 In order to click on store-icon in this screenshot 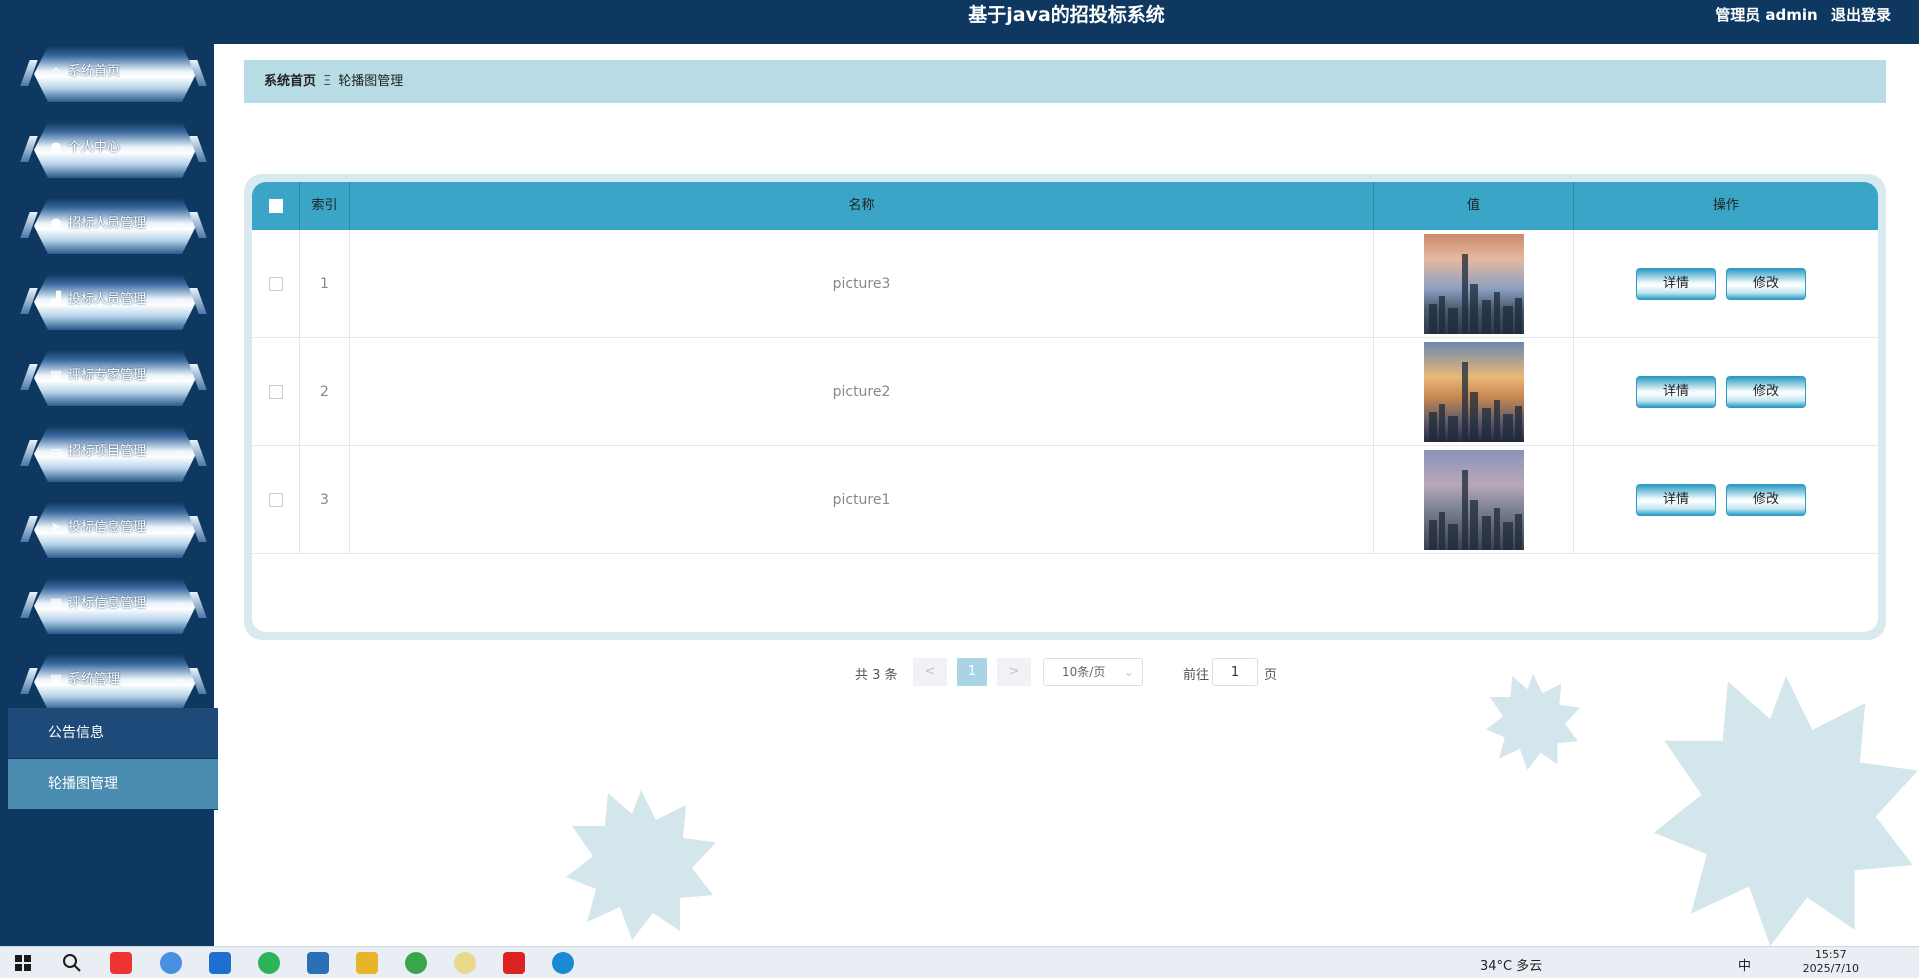, I will do `click(318, 963)`.